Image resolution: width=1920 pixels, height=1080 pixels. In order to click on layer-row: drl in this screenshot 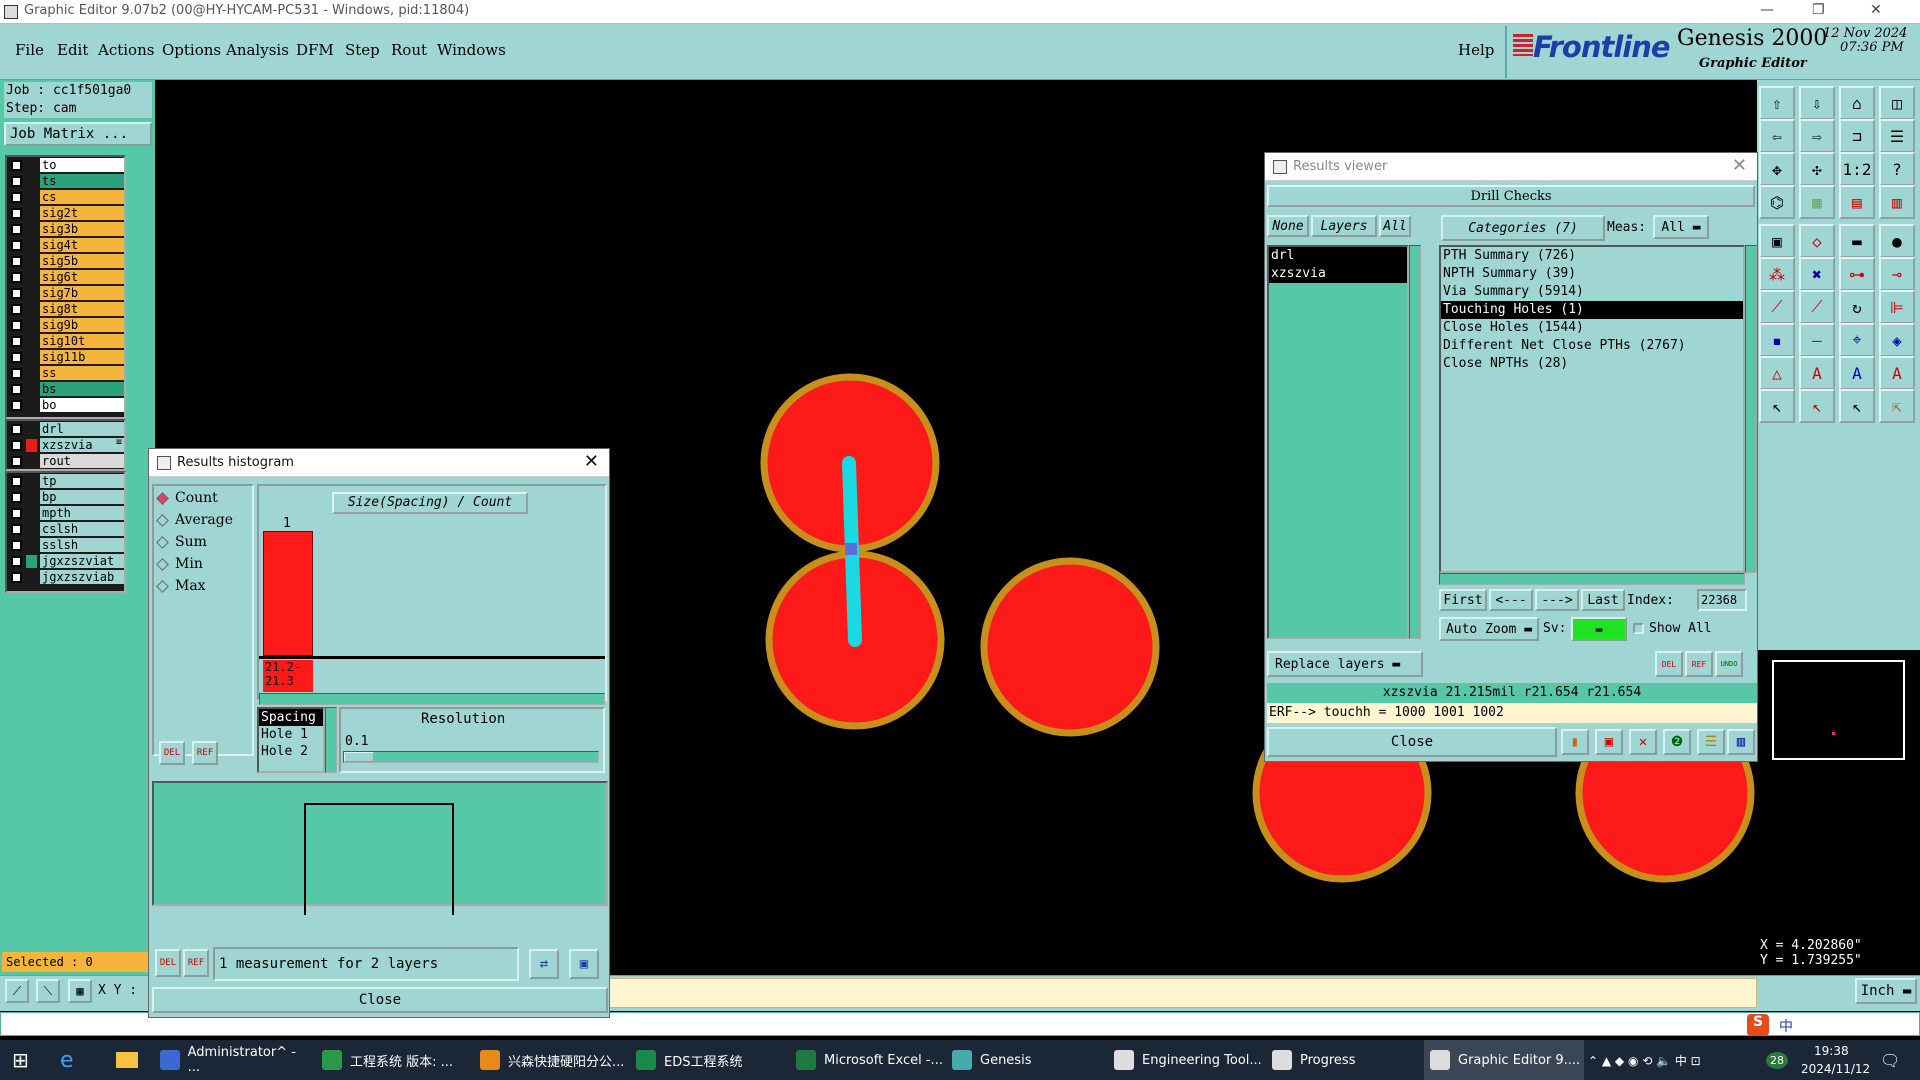, I will do `click(65, 429)`.